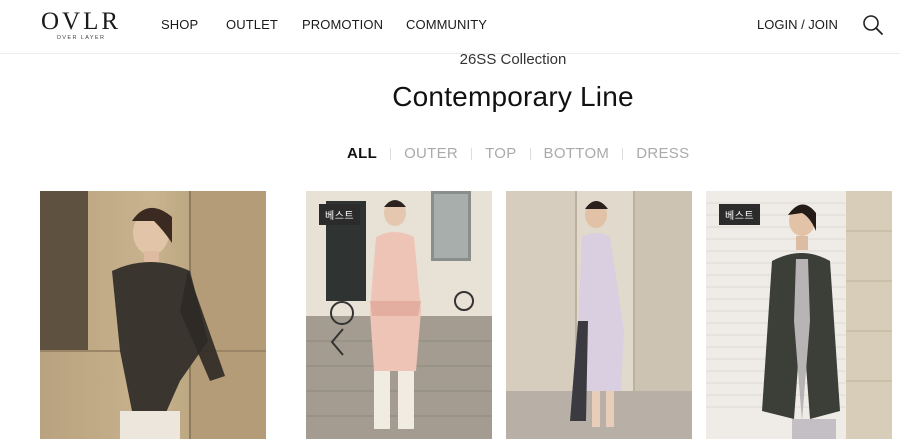 This screenshot has height=439, width=900. What do you see at coordinates (797, 24) in the screenshot?
I see `login-join-link: LOGIN / JOIN` at bounding box center [797, 24].